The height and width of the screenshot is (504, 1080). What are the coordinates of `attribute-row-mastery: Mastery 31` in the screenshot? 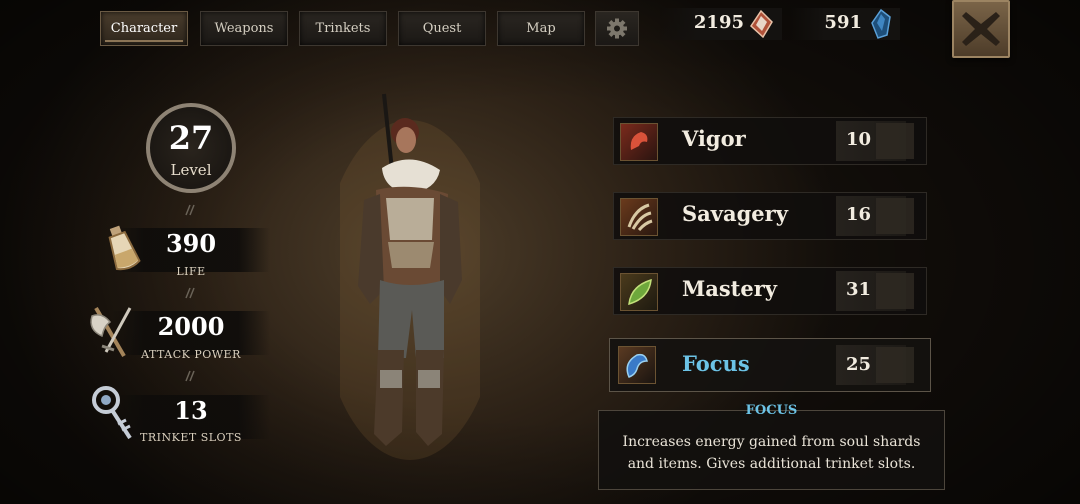 It's located at (770, 291).